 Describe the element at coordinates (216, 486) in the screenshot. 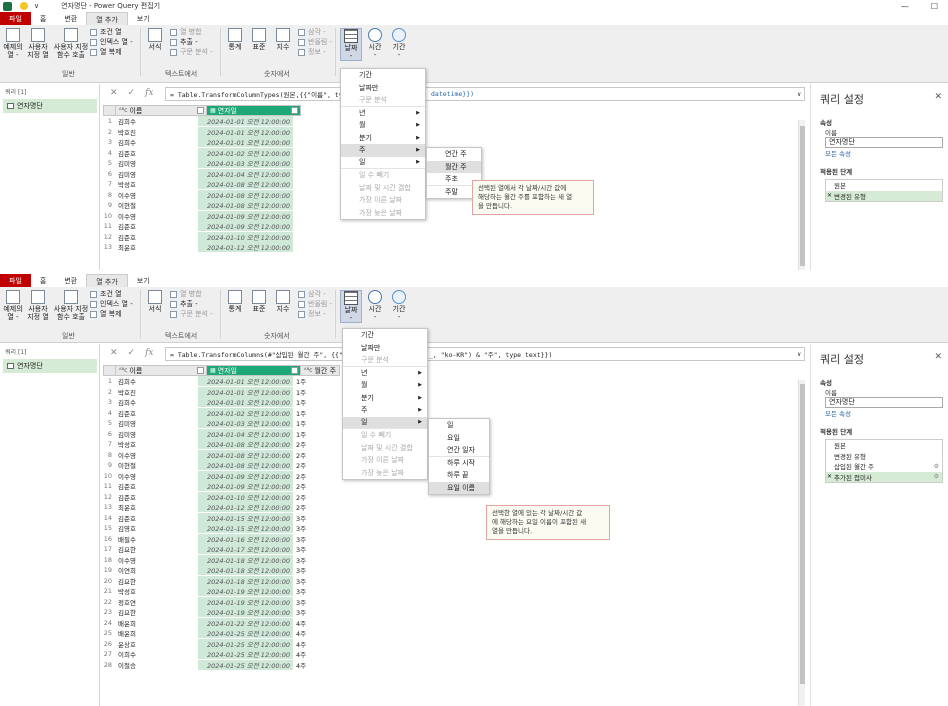

I see `table-row: 11 김준호 2024-01-09 오전 12:00:00 2주` at that location.